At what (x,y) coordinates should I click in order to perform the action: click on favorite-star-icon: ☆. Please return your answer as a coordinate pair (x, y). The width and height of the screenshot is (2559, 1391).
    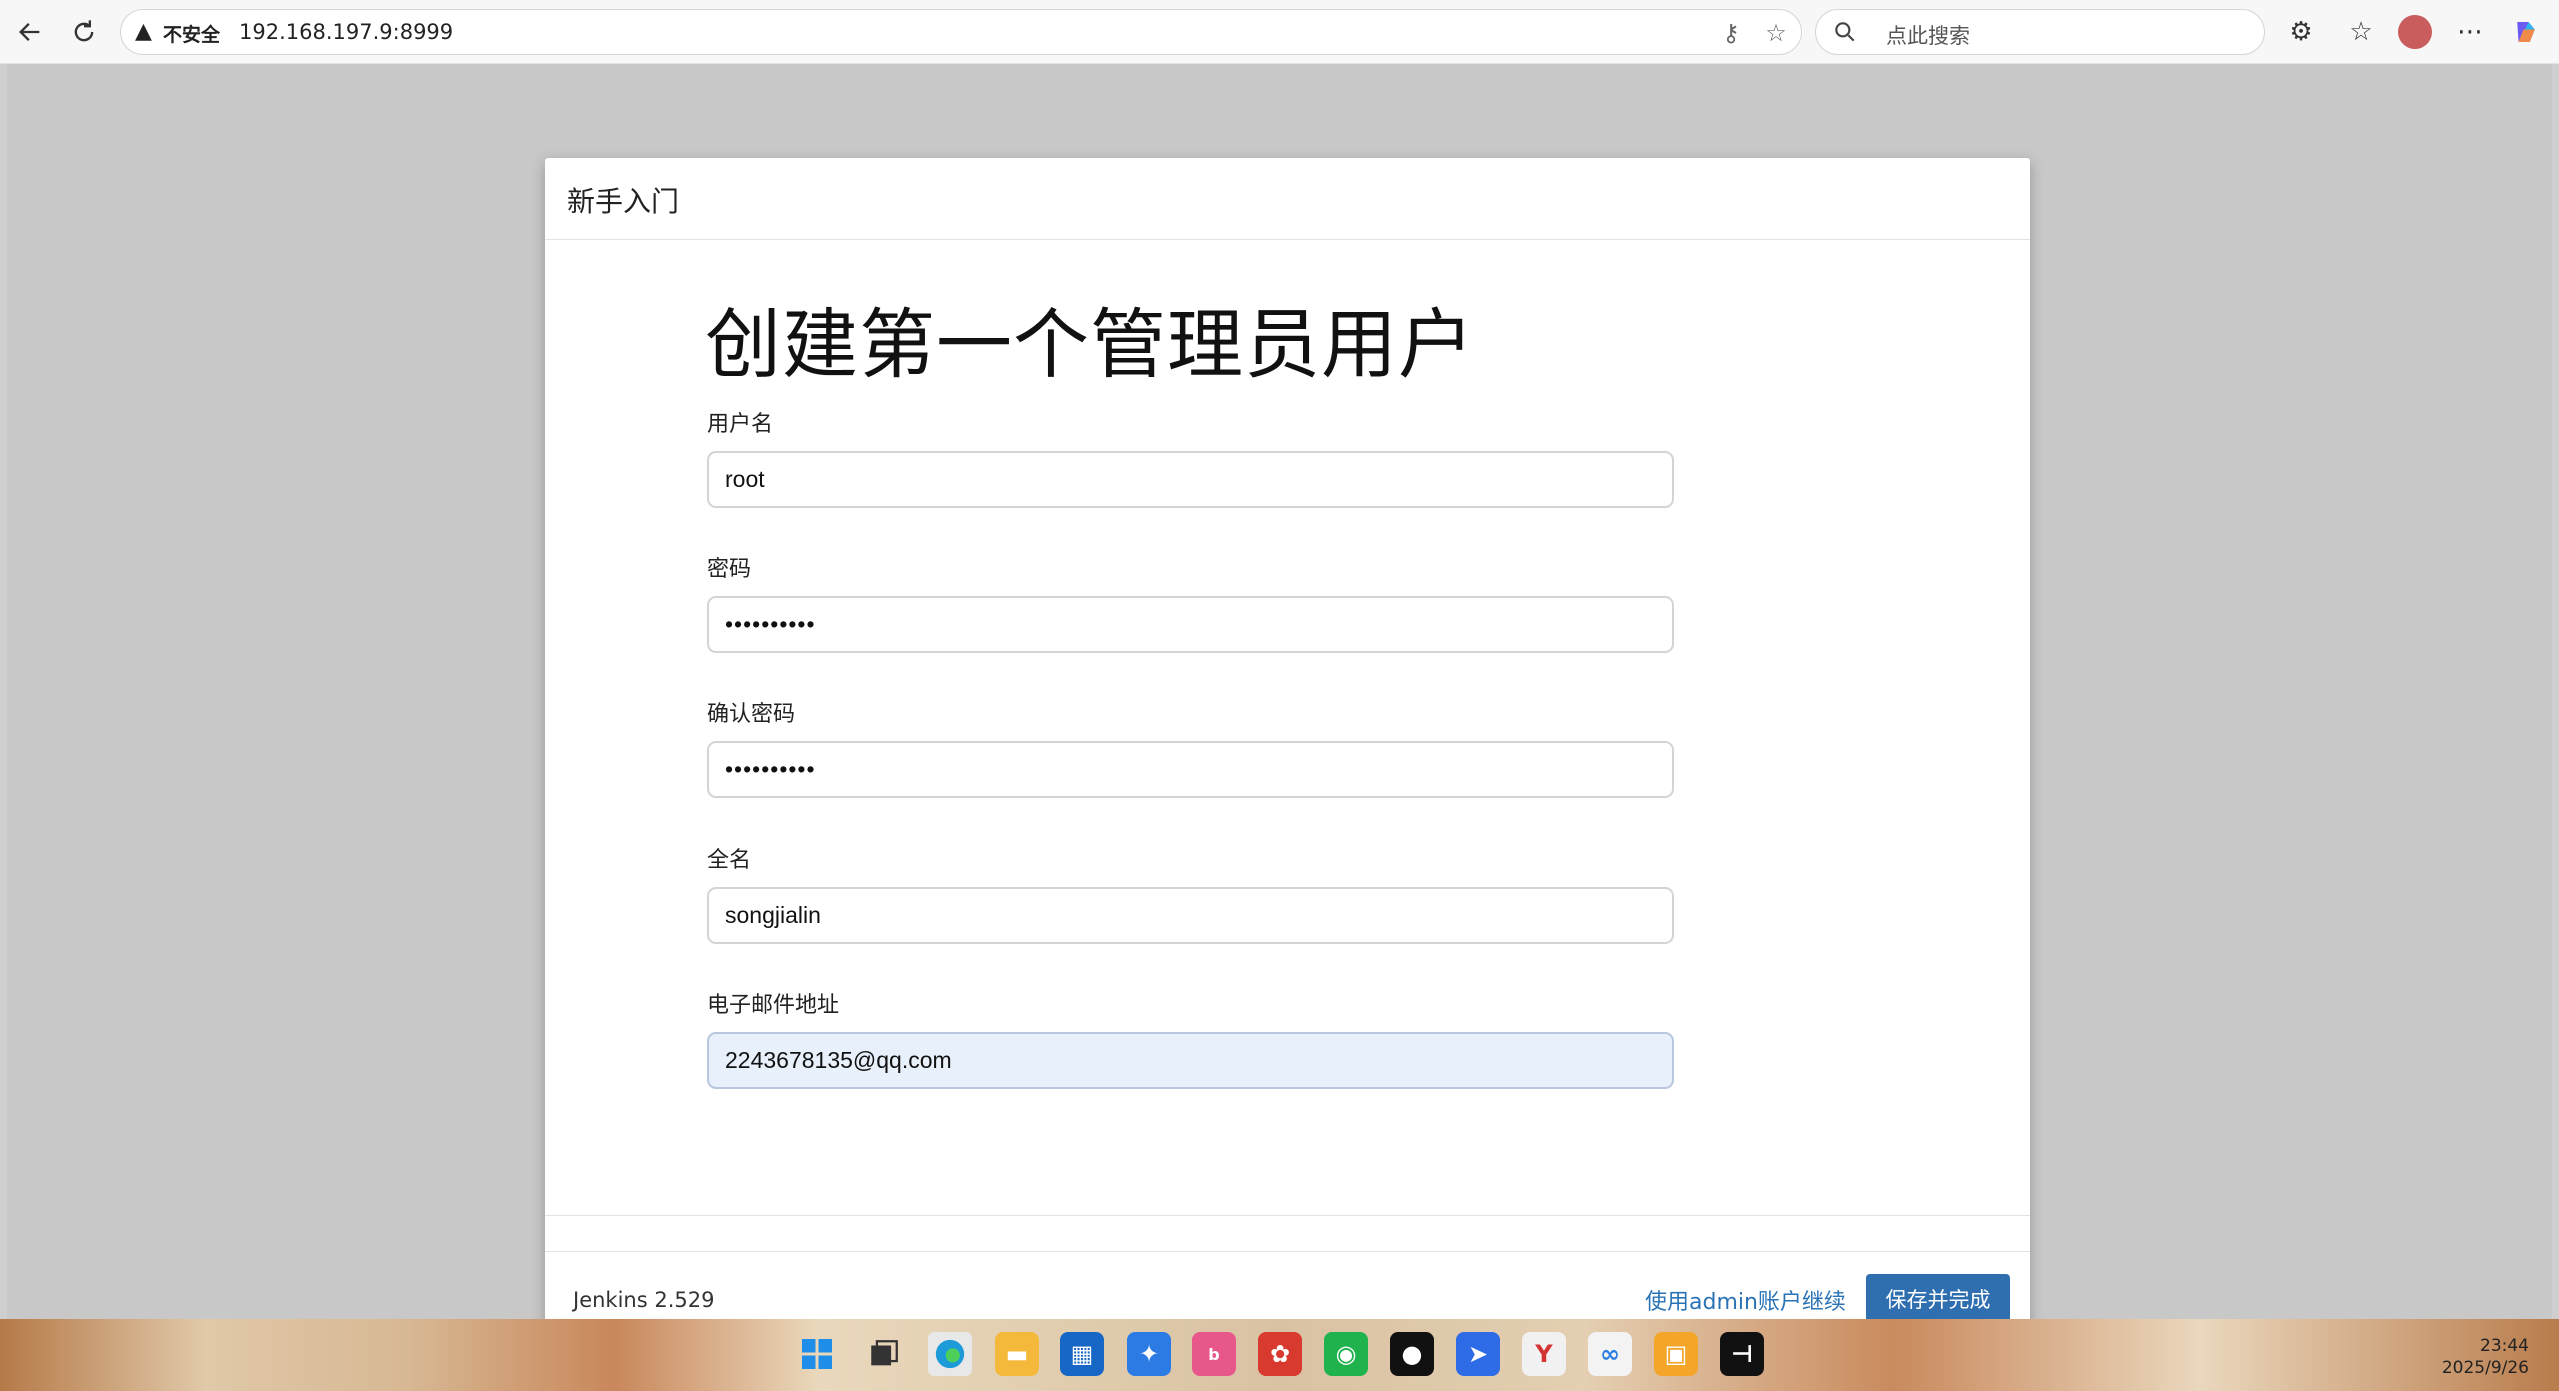
    Looking at the image, I should click on (1776, 33).